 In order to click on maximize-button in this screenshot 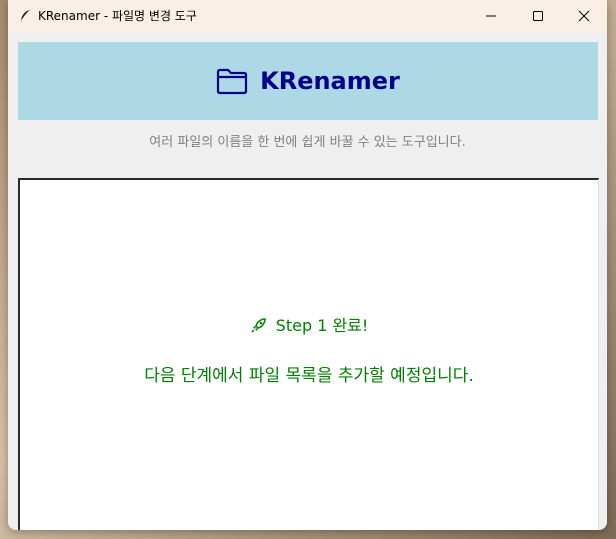, I will do `click(538, 16)`.